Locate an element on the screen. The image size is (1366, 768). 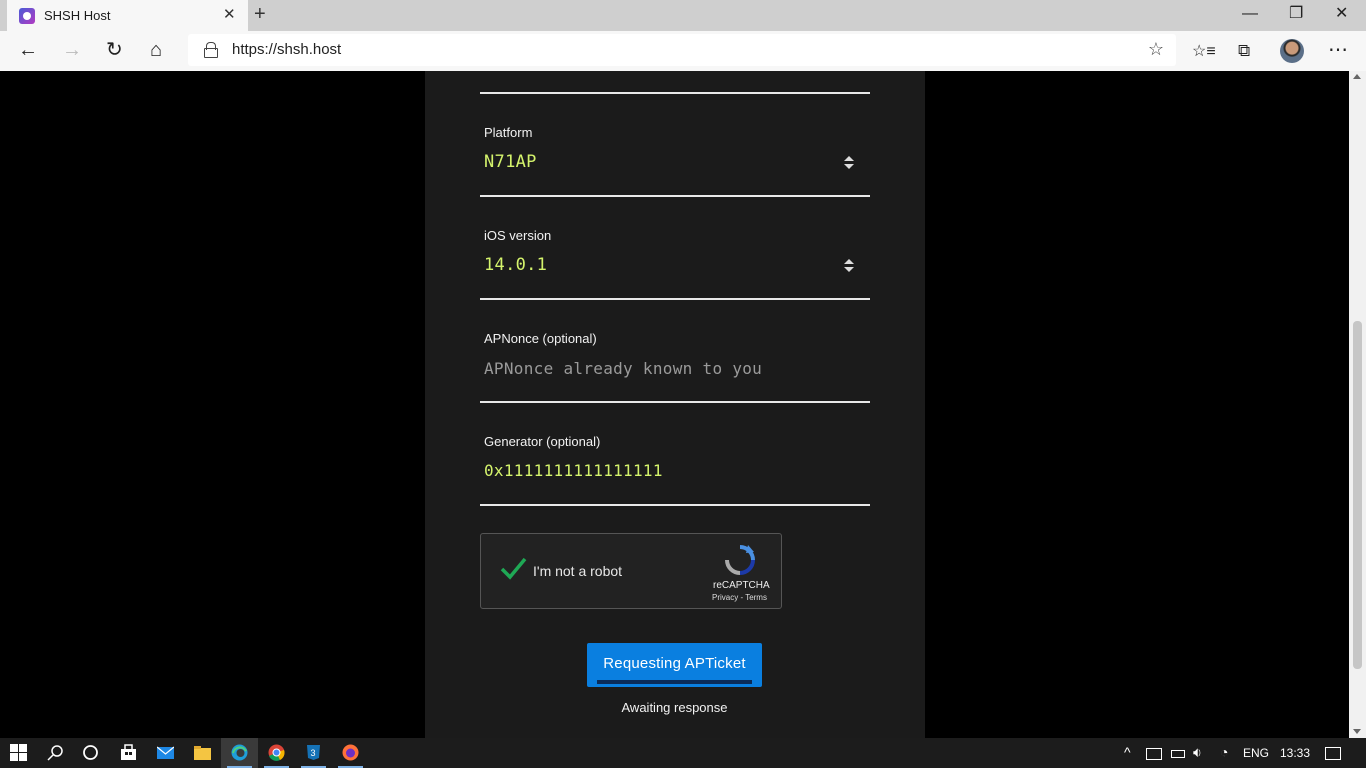
notifications-icon is located at coordinates (1333, 753).